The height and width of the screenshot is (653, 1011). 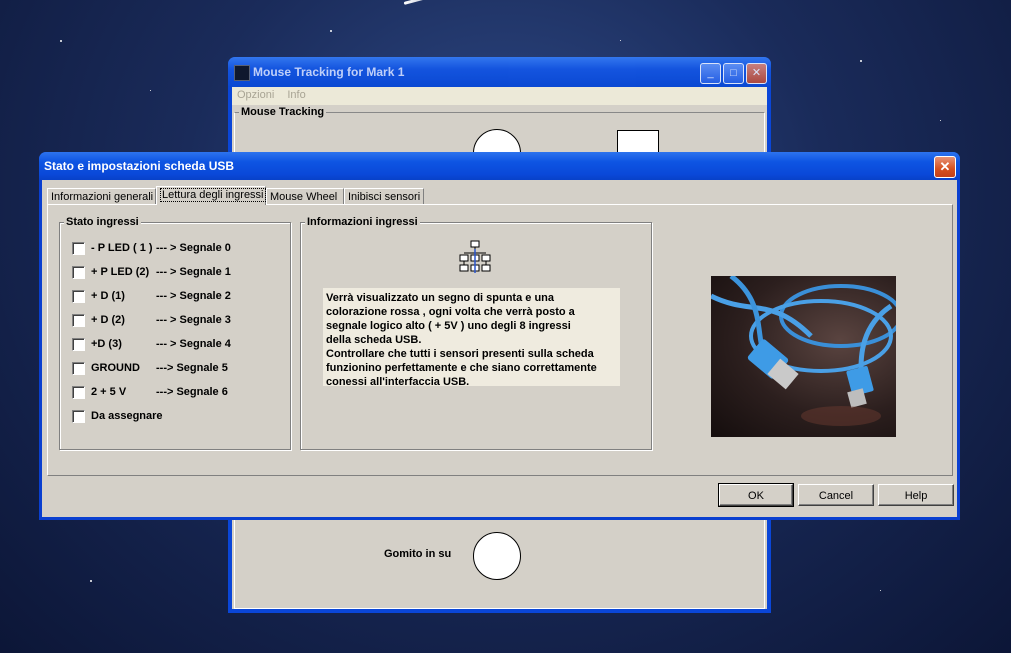 What do you see at coordinates (710, 73) in the screenshot?
I see `minimize-button: _` at bounding box center [710, 73].